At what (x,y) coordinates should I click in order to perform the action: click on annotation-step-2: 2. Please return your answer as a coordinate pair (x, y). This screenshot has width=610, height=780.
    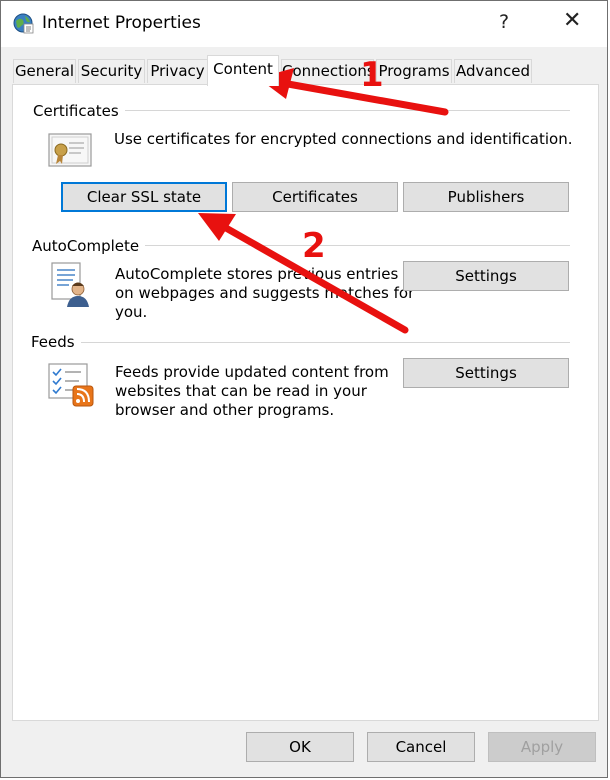
    Looking at the image, I should click on (314, 246).